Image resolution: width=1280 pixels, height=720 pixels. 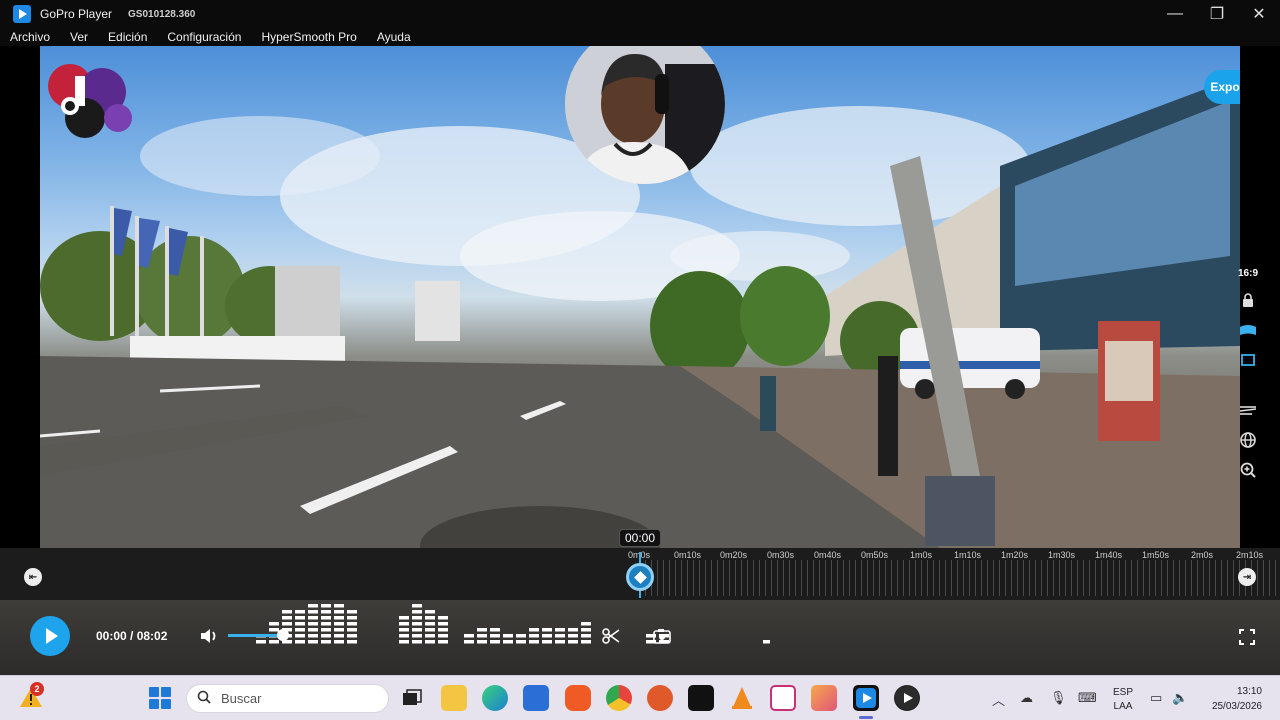 I want to click on volume-tray-icon: 🔈, so click(x=1180, y=698).